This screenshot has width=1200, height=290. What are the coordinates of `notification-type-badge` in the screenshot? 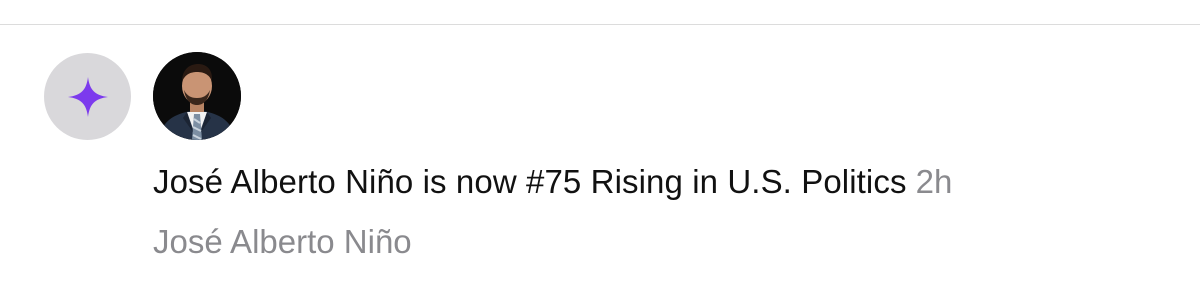 It's located at (87, 96).